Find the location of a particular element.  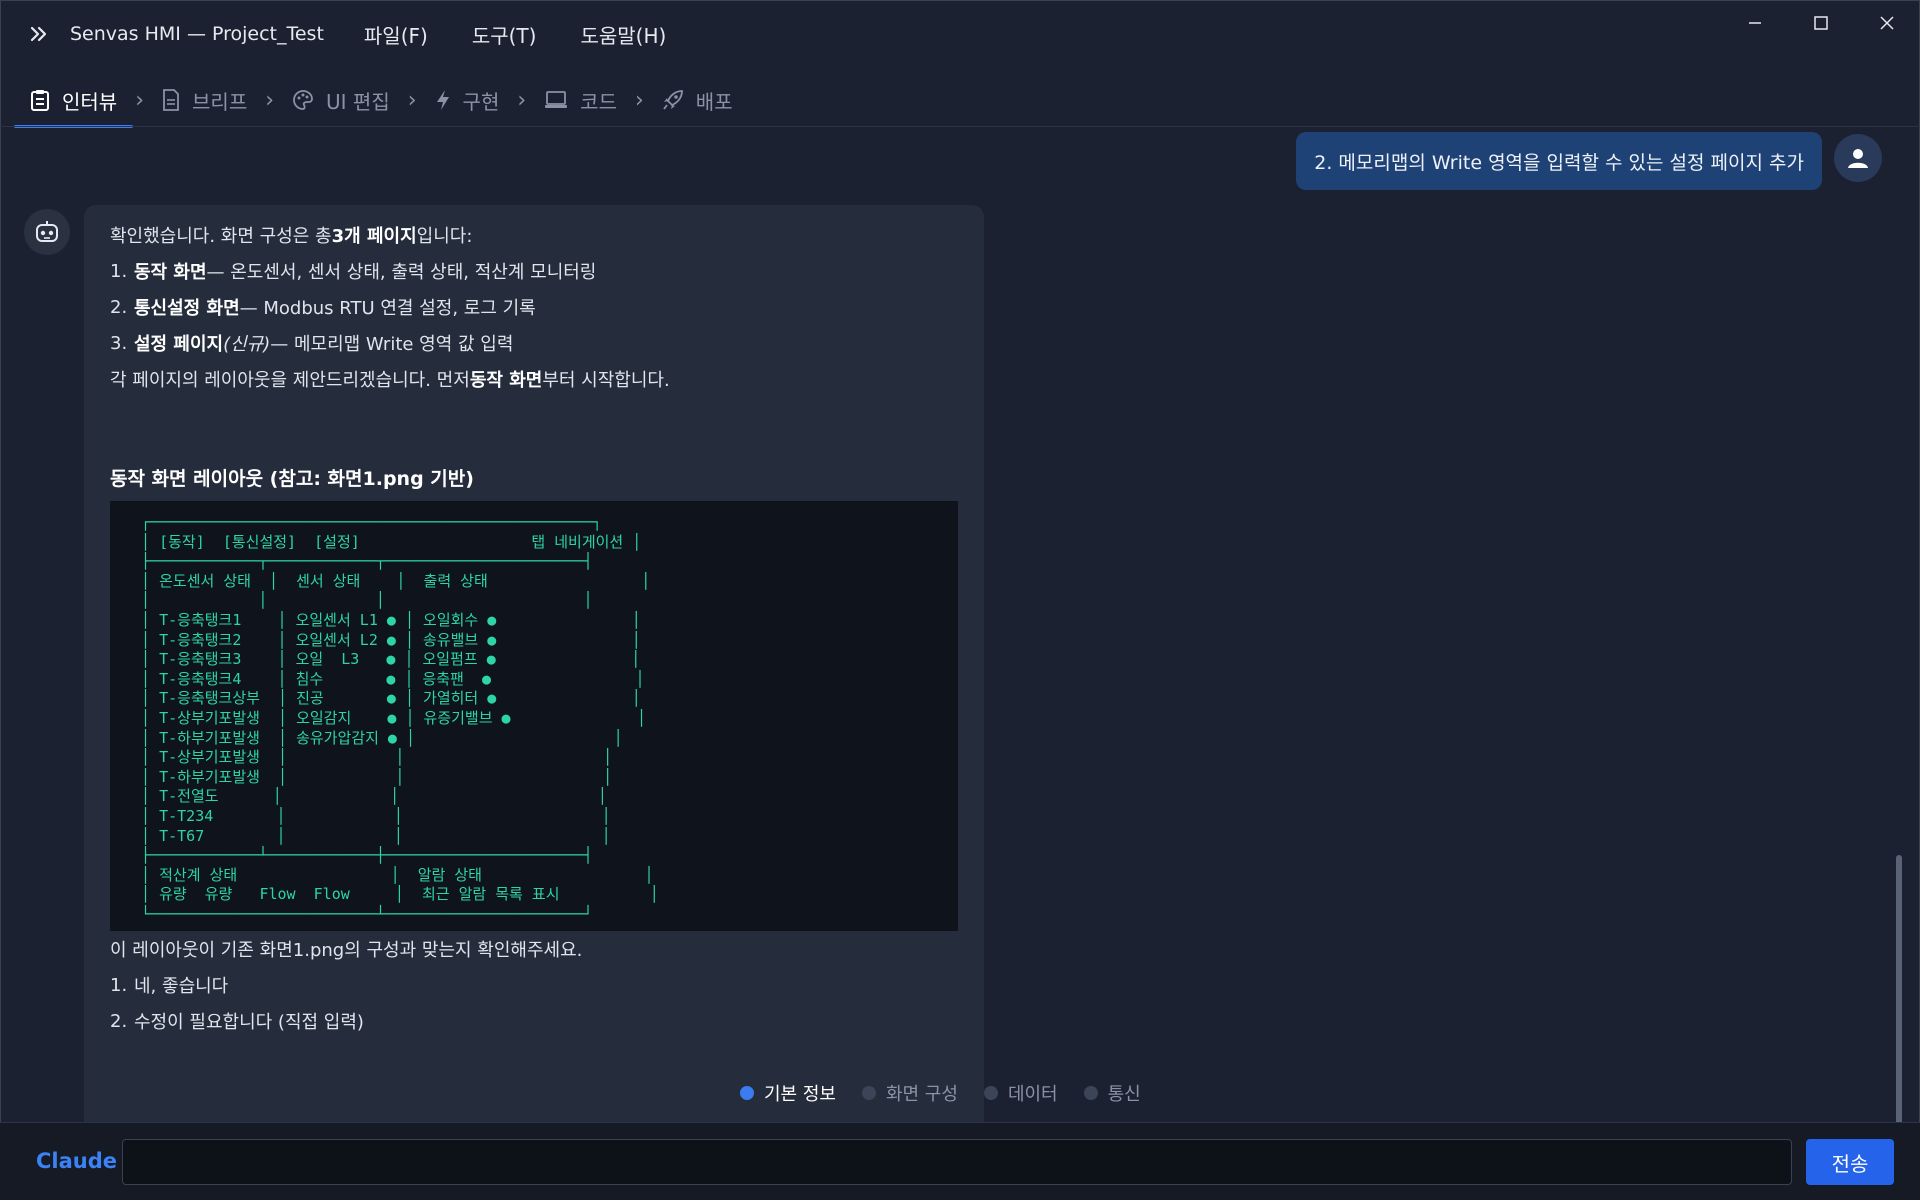

page-name: 설정 페이지 is located at coordinates (179, 344).